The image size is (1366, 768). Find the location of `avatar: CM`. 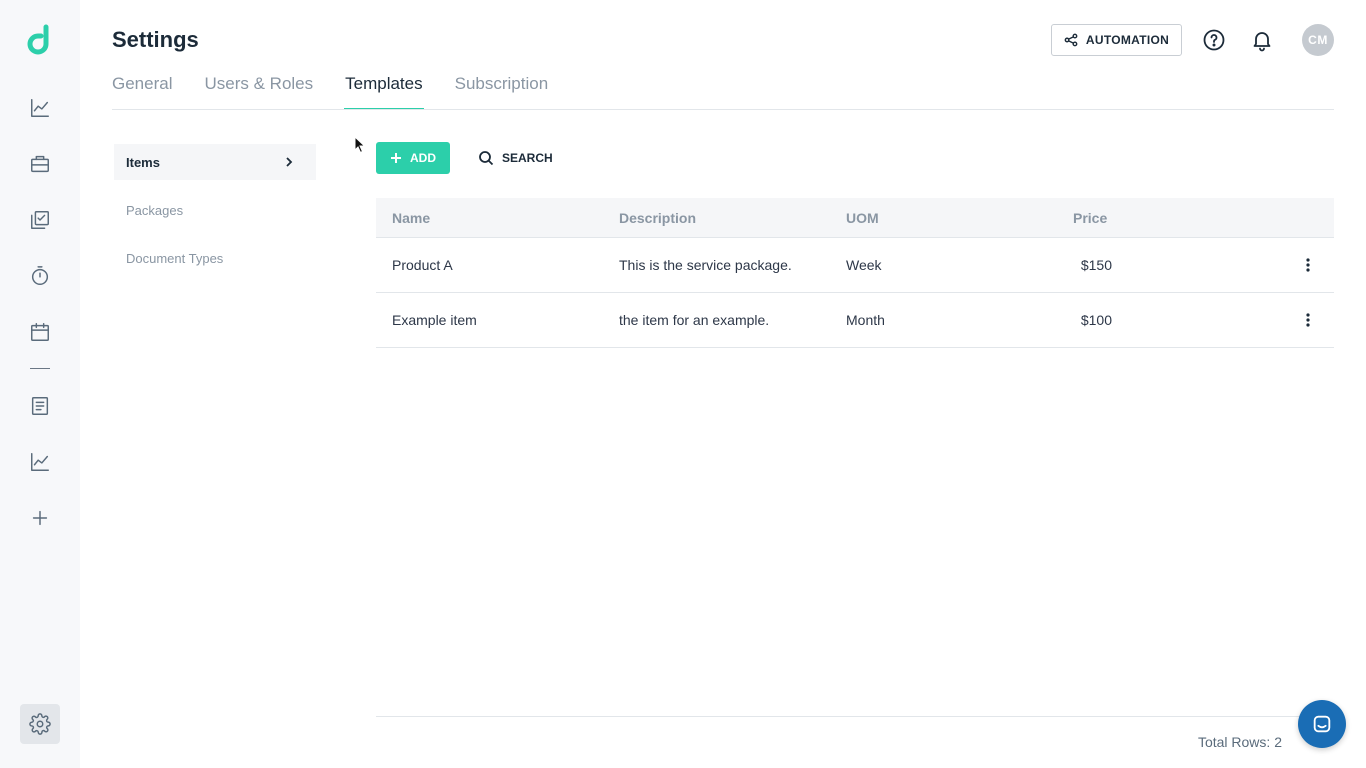

avatar: CM is located at coordinates (1318, 40).